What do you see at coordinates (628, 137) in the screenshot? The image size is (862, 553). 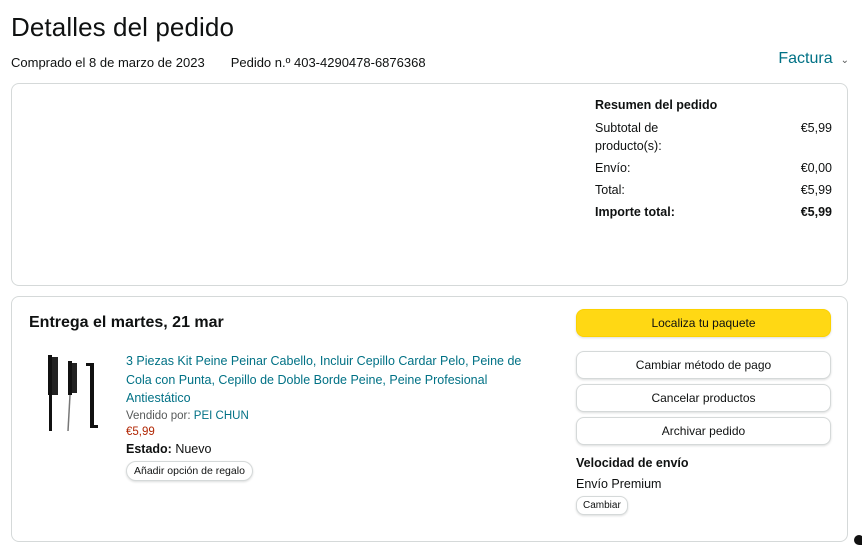 I see `summary-label: Subtotal de producto(s):` at bounding box center [628, 137].